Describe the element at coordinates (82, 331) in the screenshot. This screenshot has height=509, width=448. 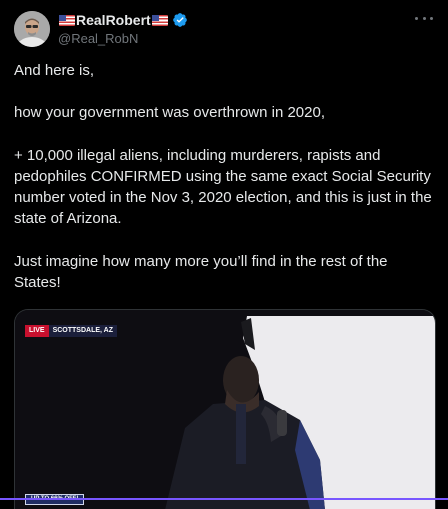
I see `live-location: SCOTTSDALE, AZ` at that location.